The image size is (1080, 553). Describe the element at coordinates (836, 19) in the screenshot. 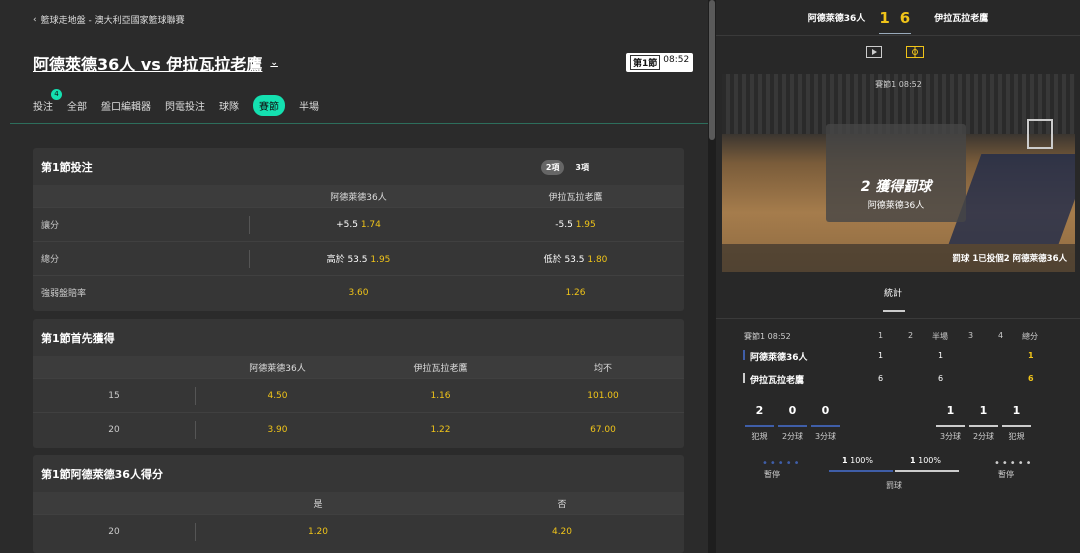

I see `home-team-name: 阿德萊德36人` at that location.